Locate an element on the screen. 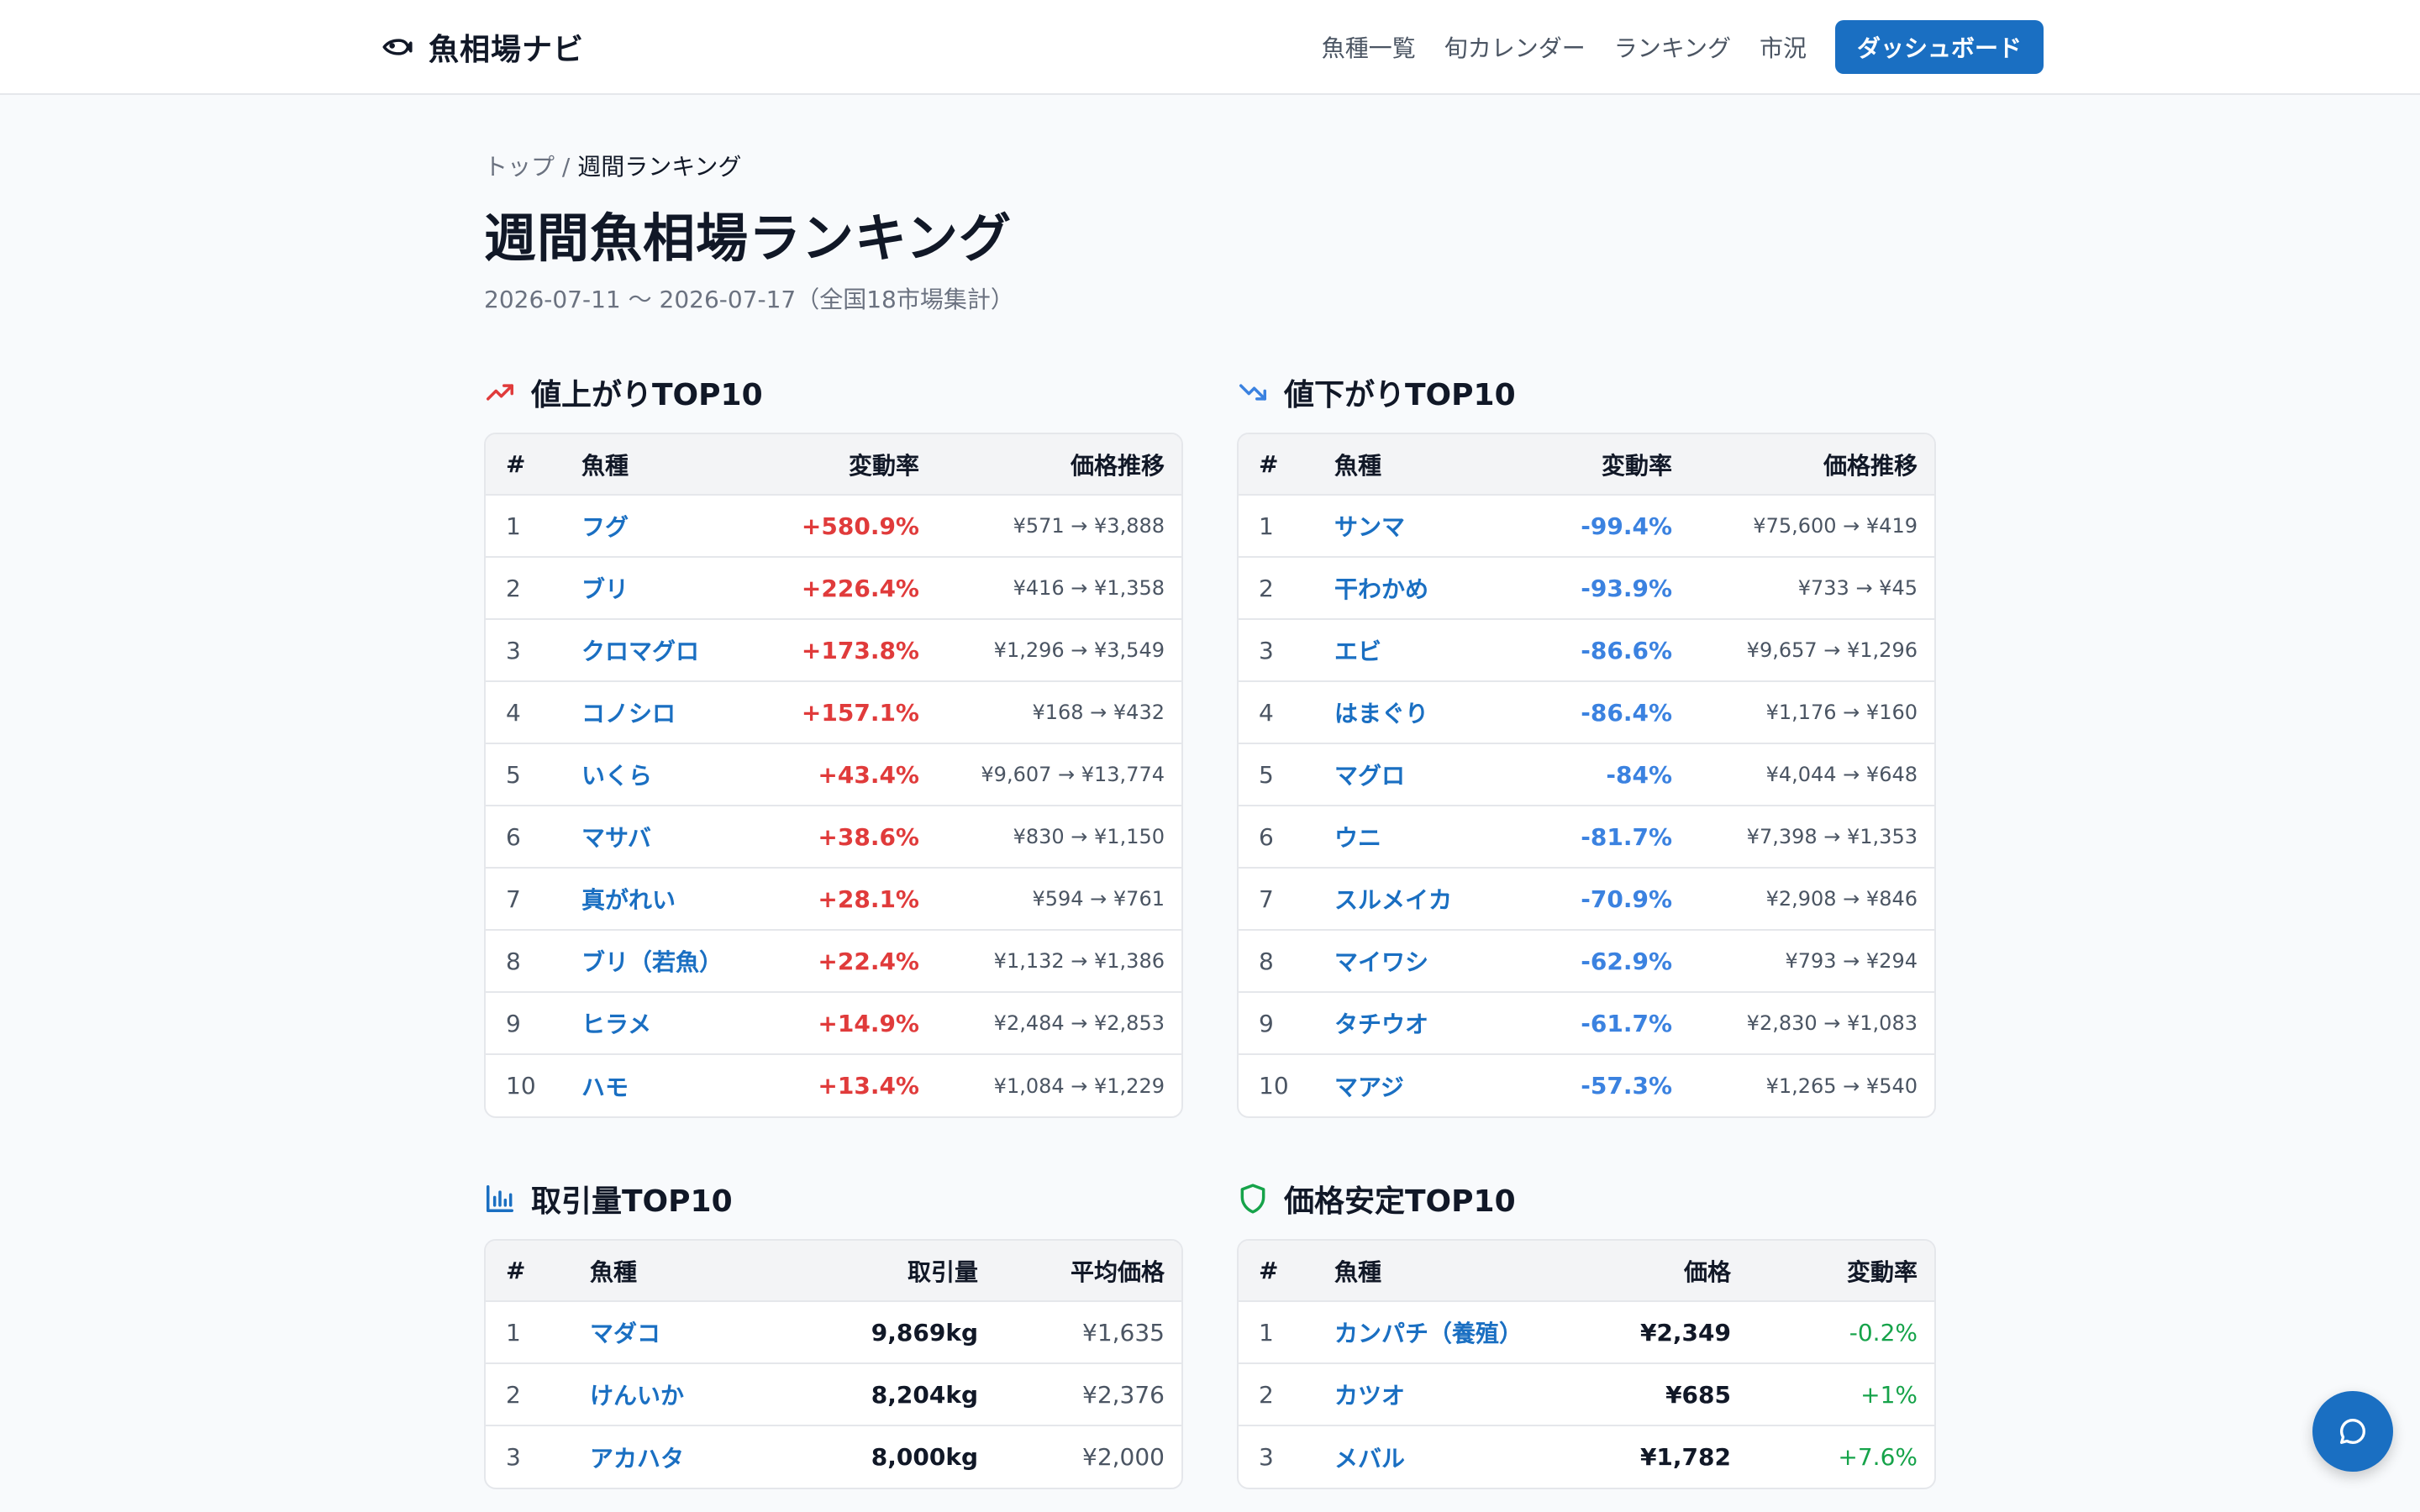 The height and width of the screenshot is (1512, 2420). fish-link: サンマ is located at coordinates (1410, 526).